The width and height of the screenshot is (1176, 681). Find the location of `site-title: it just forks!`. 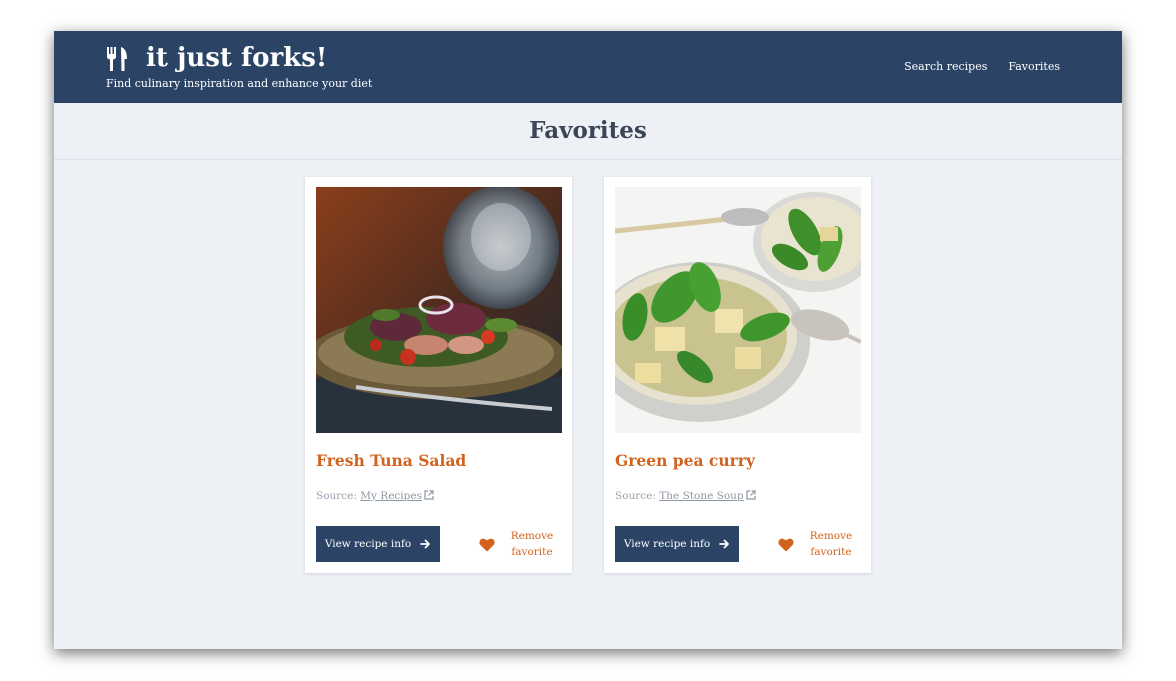

site-title: it just forks! is located at coordinates (236, 58).